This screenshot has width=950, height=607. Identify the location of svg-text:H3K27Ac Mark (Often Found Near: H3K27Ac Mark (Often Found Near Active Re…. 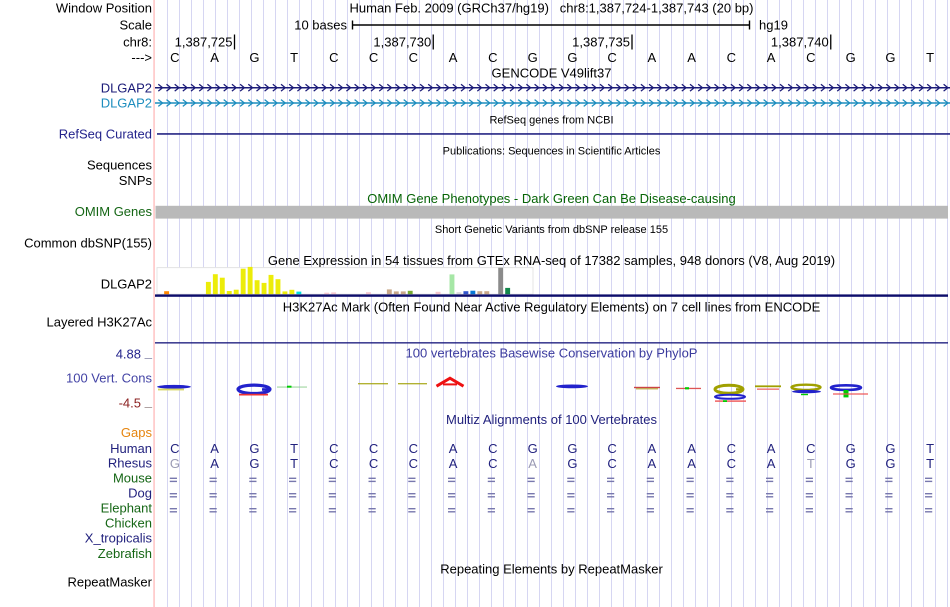
(552, 307).